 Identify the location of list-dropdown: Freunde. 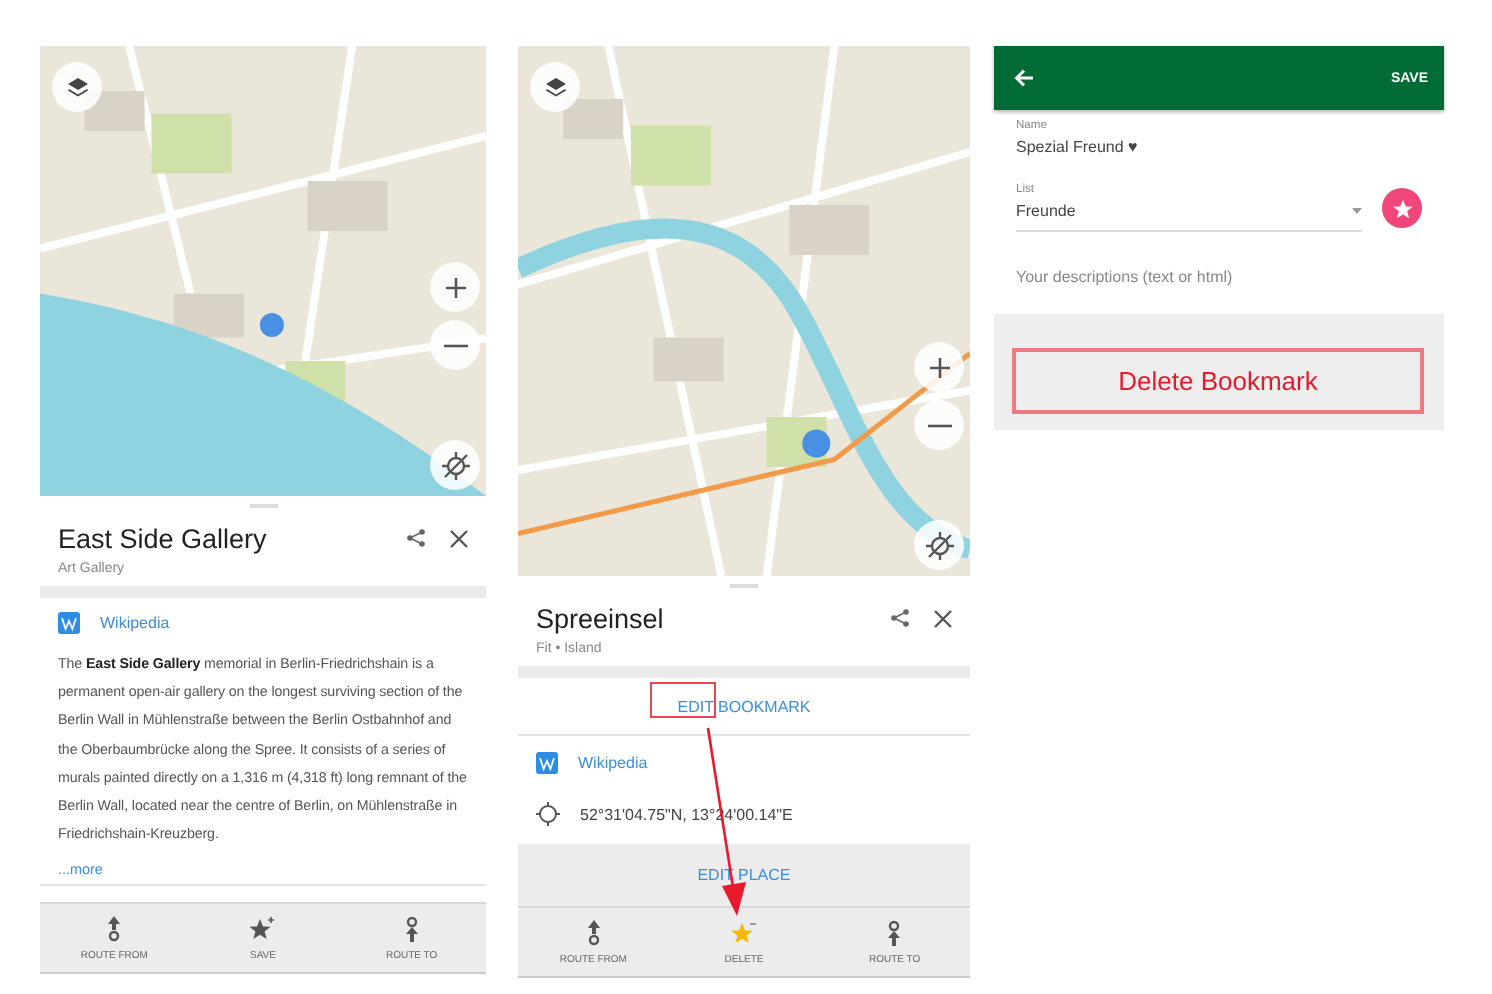
(1189, 214).